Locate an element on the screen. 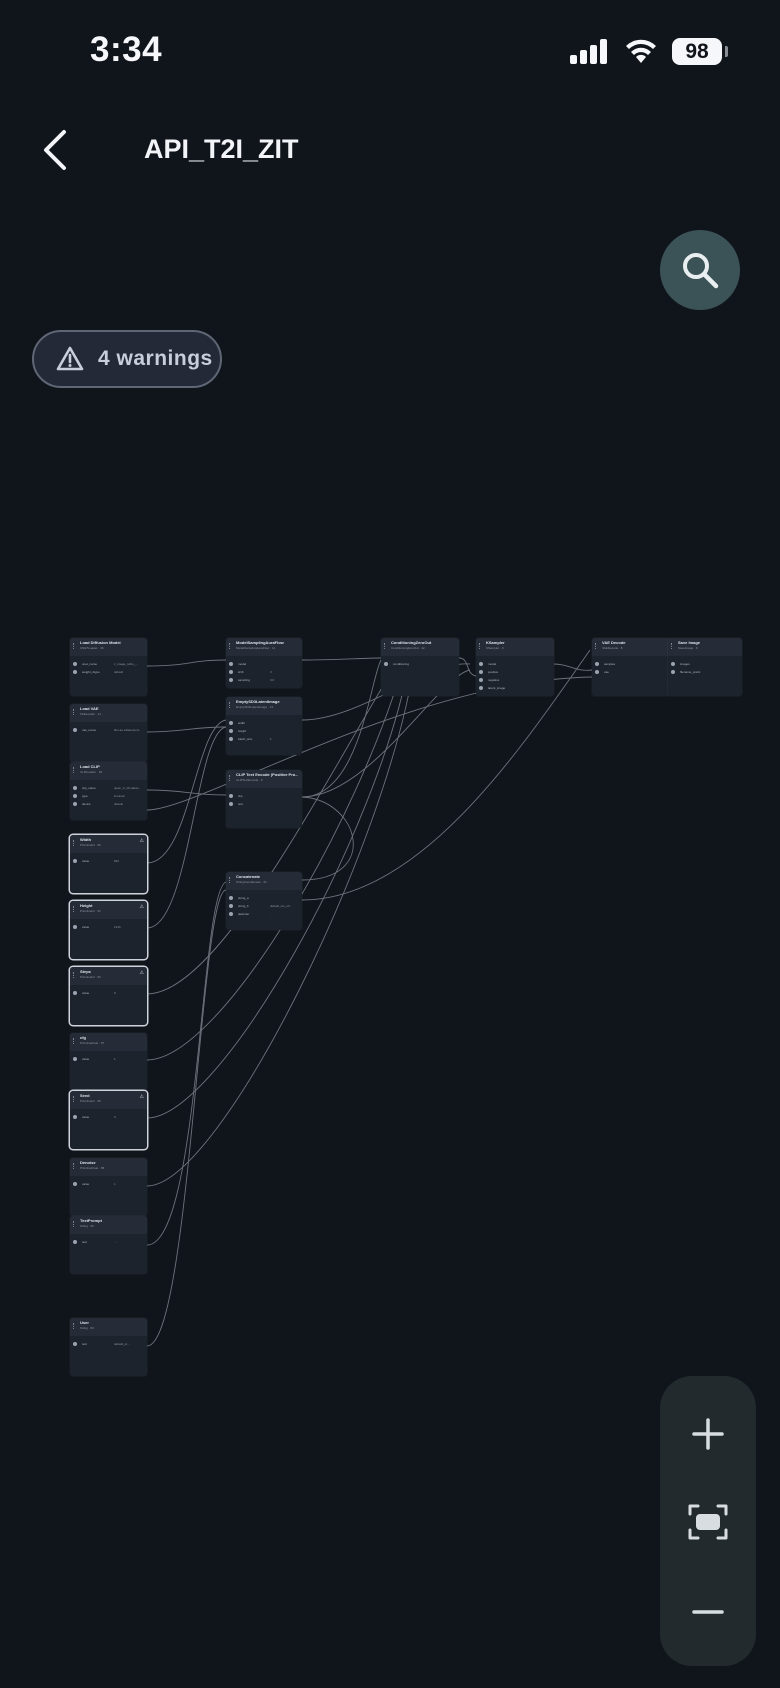 The height and width of the screenshot is (1688, 780). node-input-row: conditioning is located at coordinates (420, 664).